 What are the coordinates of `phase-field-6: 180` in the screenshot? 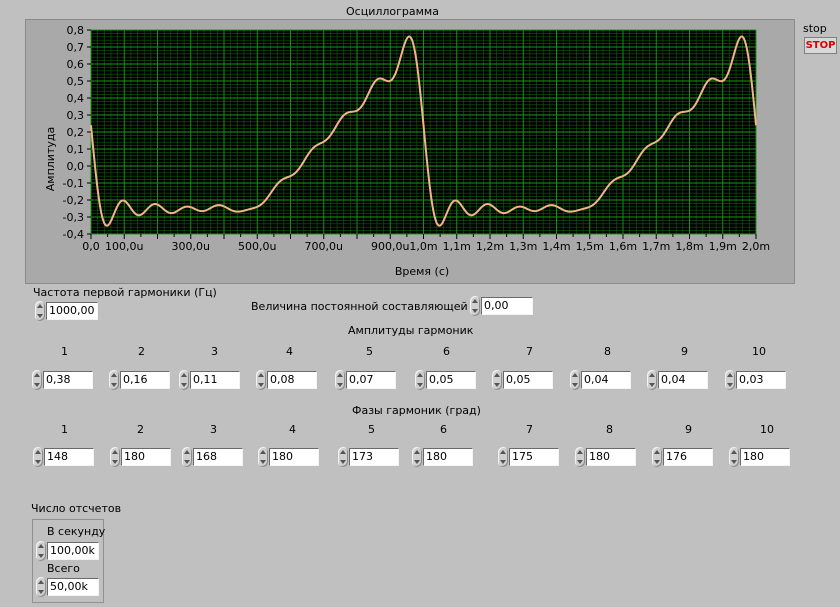 It's located at (448, 457).